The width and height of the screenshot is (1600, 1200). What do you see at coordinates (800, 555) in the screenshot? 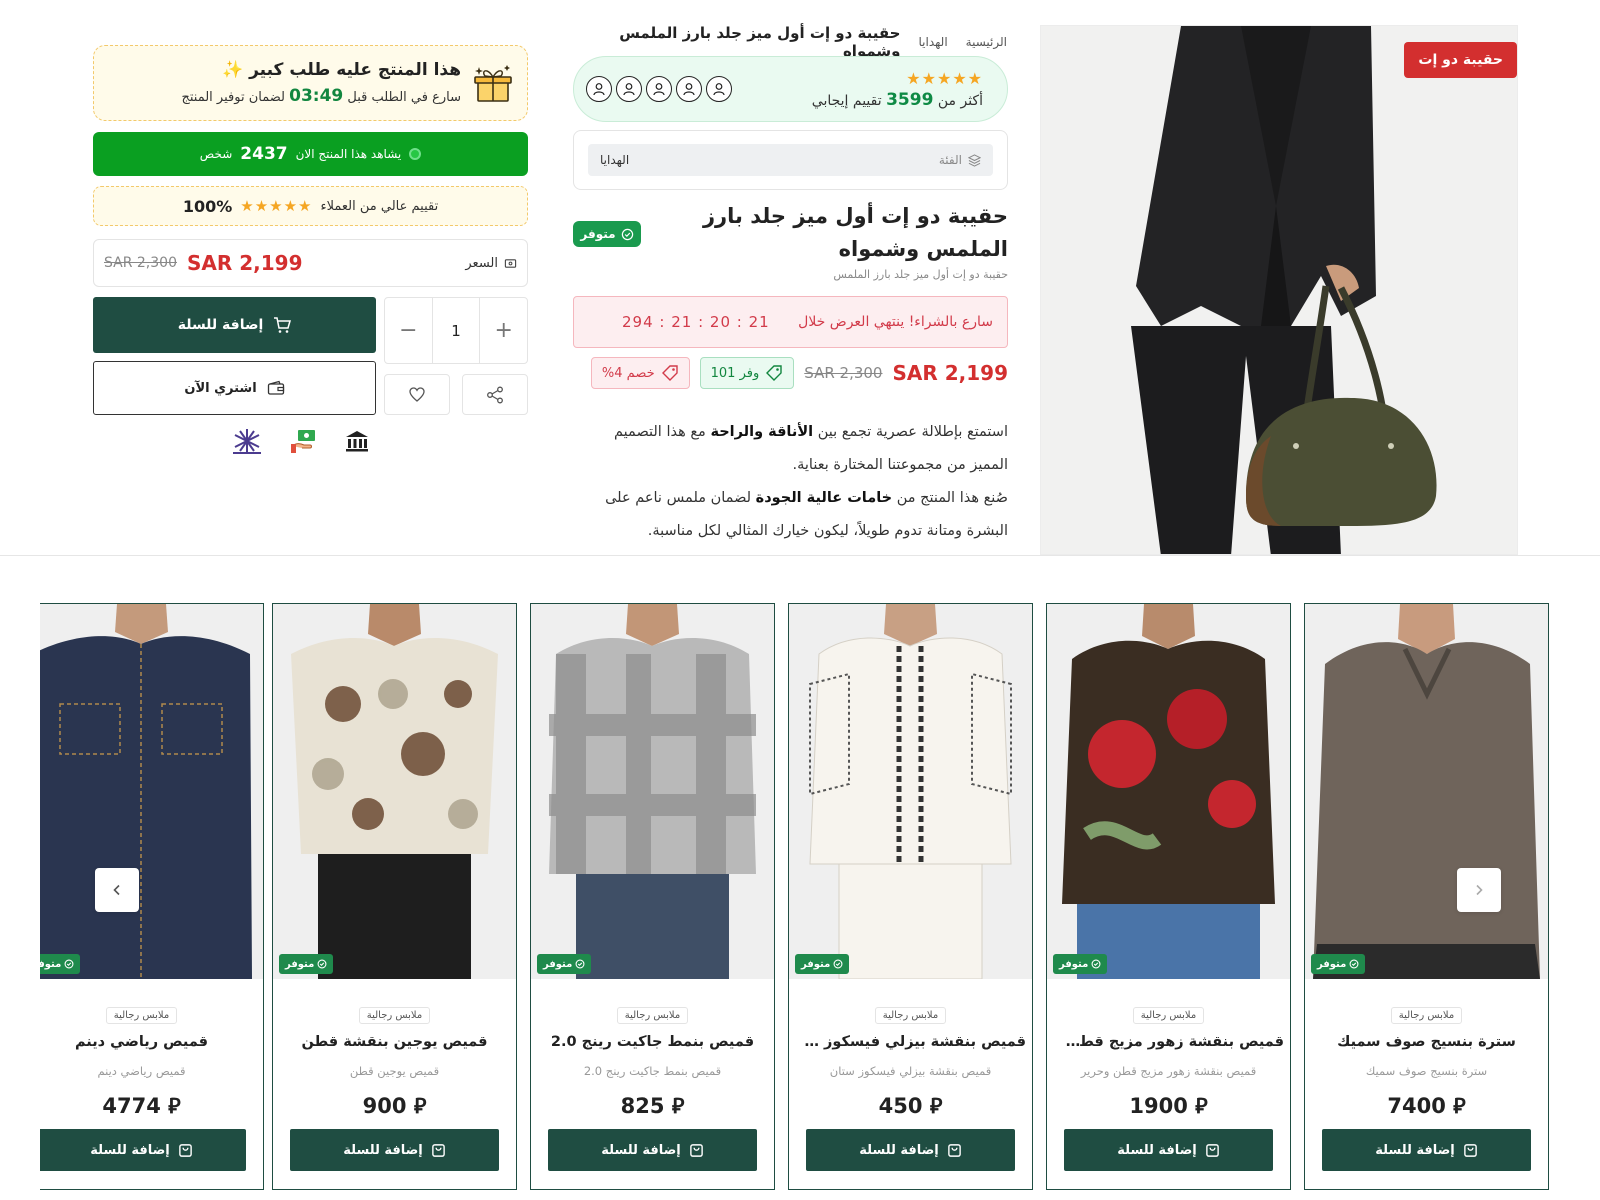
I see `section-divider` at bounding box center [800, 555].